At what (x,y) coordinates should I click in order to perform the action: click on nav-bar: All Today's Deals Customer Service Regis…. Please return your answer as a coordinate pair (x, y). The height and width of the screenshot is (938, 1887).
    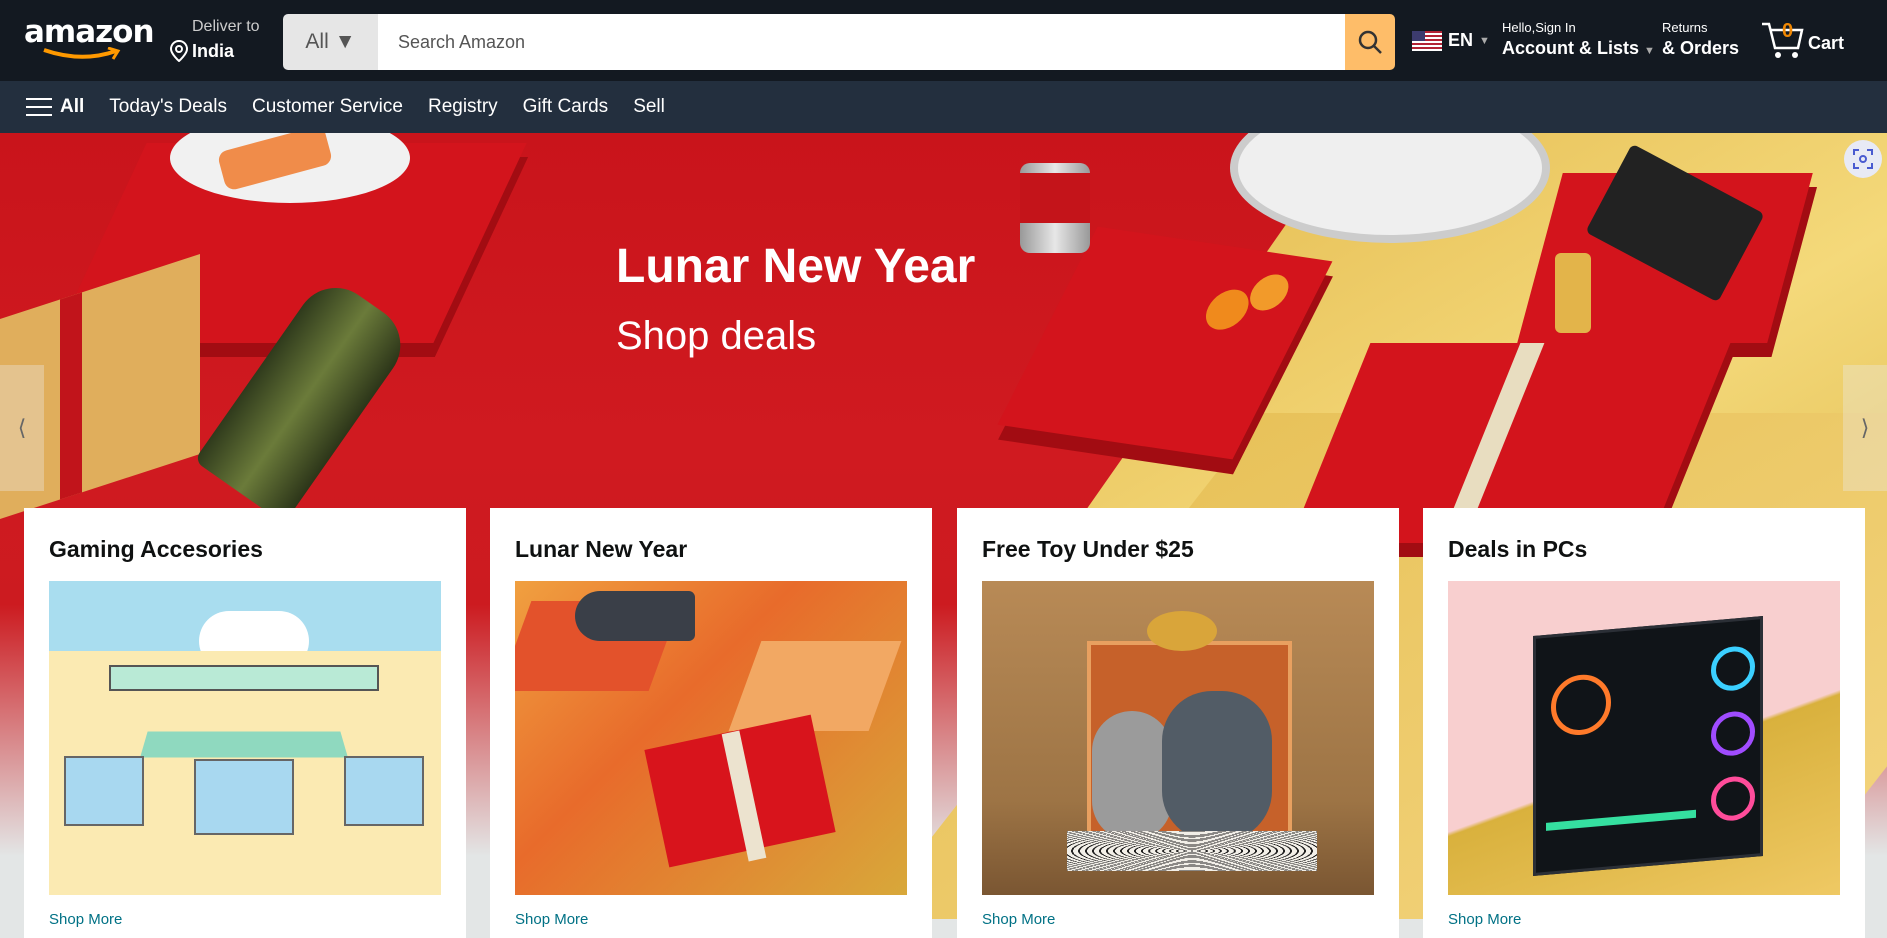
    Looking at the image, I should click on (943, 107).